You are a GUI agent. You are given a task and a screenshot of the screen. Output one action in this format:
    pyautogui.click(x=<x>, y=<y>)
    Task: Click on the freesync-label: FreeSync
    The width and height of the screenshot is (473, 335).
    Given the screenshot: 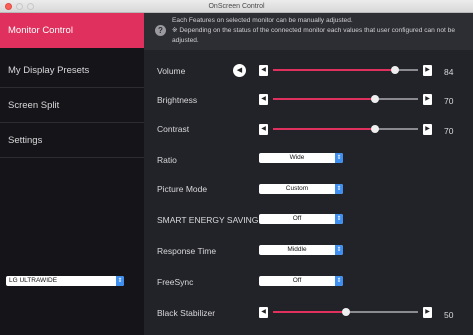 What is the action you would take?
    pyautogui.click(x=175, y=282)
    